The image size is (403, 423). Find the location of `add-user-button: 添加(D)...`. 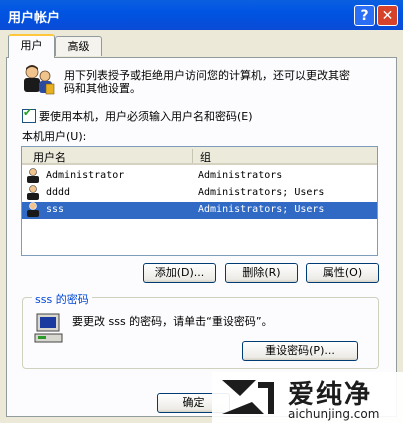

add-user-button: 添加(D)... is located at coordinates (179, 273).